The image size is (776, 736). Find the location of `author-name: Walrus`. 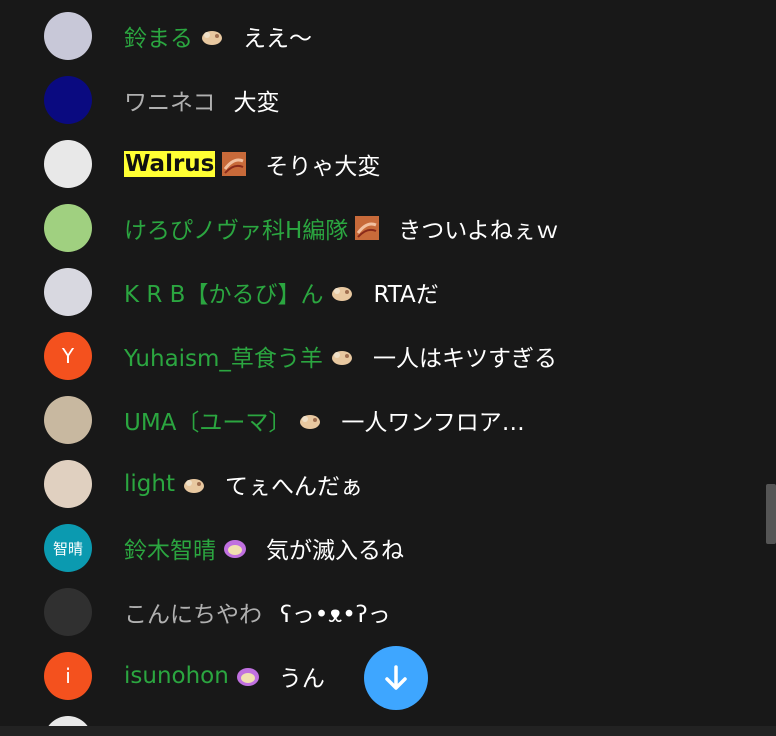

author-name: Walrus is located at coordinates (170, 164).